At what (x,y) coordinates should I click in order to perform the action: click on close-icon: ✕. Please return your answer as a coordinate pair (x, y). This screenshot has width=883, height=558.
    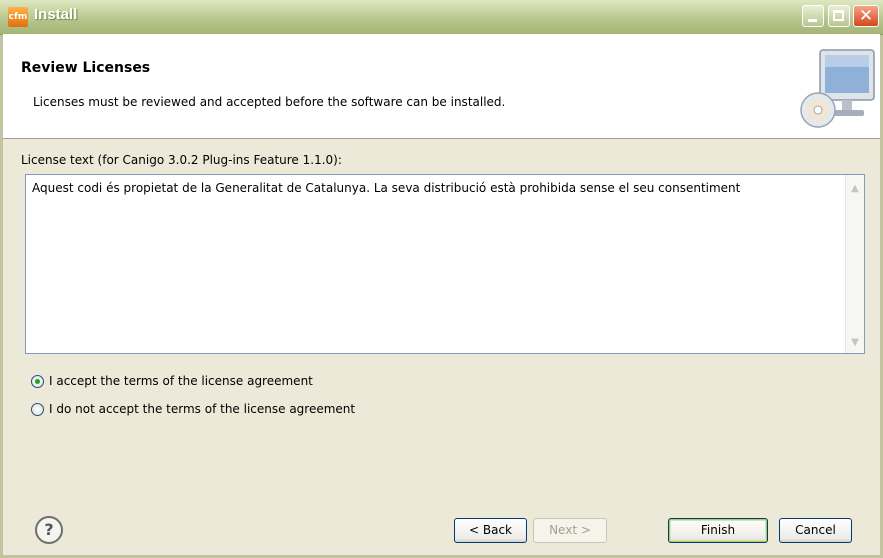
    Looking at the image, I should click on (866, 16).